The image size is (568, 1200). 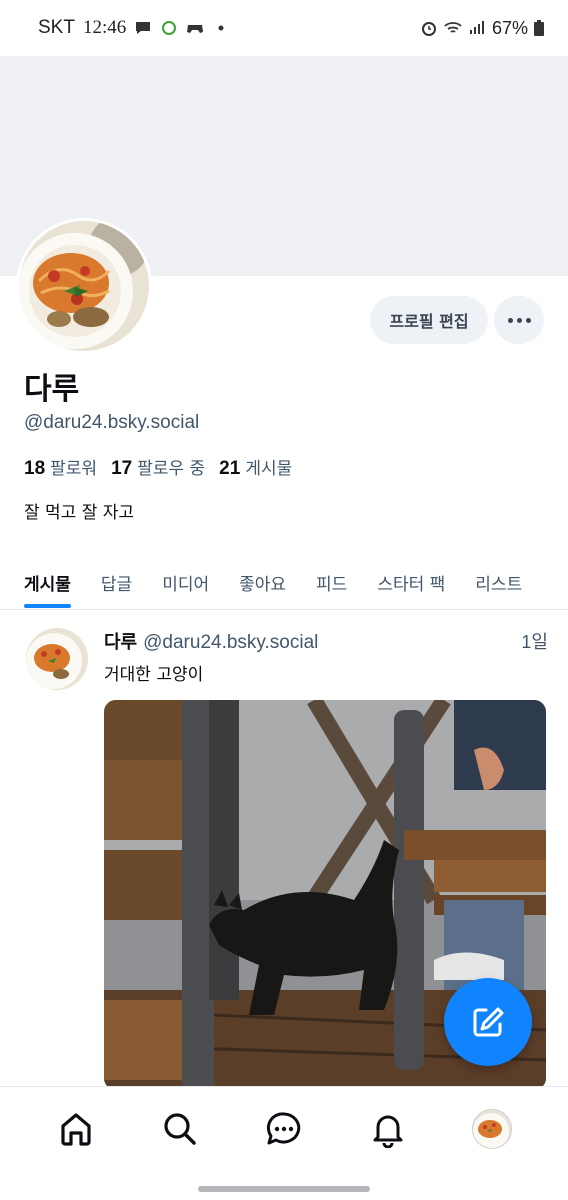 What do you see at coordinates (534, 641) in the screenshot?
I see `post-timestamp: 1일` at bounding box center [534, 641].